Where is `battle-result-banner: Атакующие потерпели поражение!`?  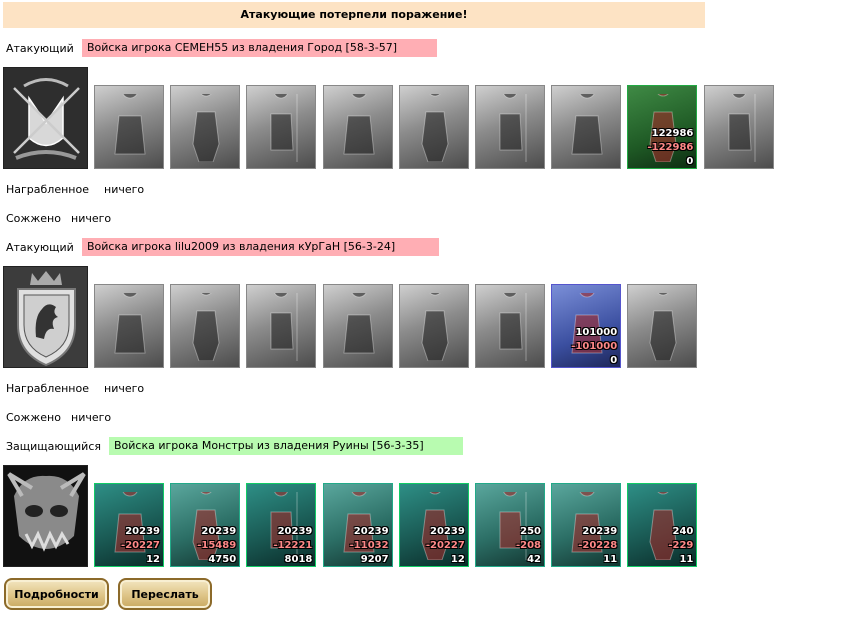 battle-result-banner: Атакующие потерпели поражение! is located at coordinates (354, 15).